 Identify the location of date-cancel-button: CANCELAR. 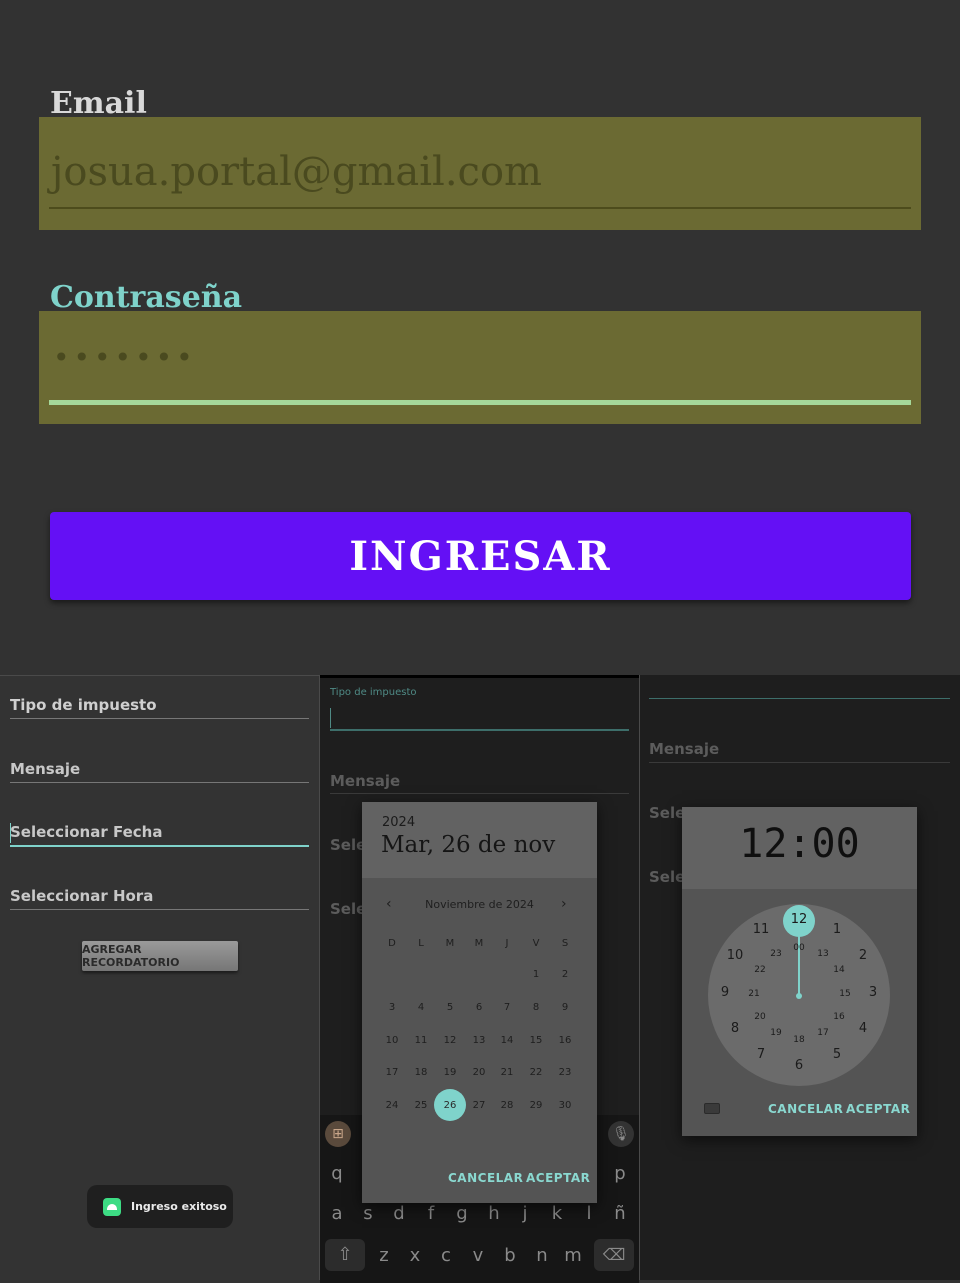
(485, 1178).